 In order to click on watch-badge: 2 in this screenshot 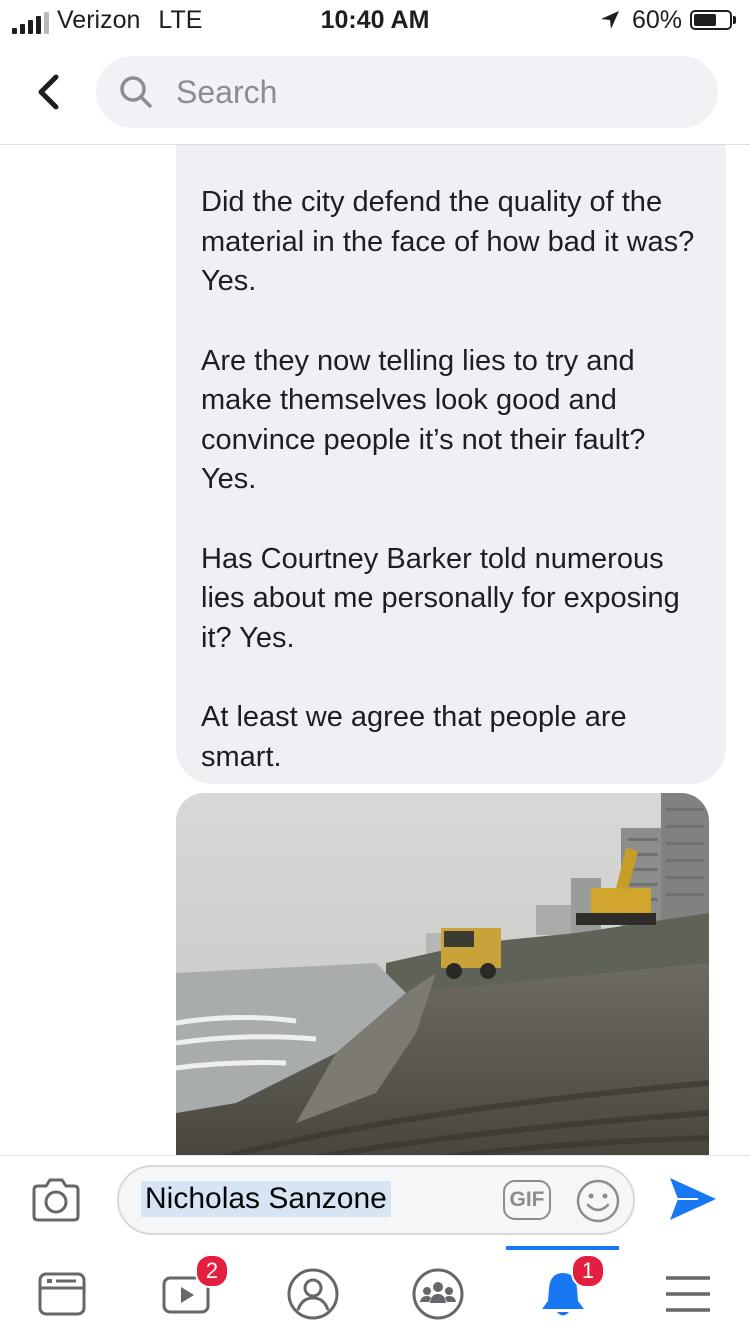, I will do `click(212, 1271)`.